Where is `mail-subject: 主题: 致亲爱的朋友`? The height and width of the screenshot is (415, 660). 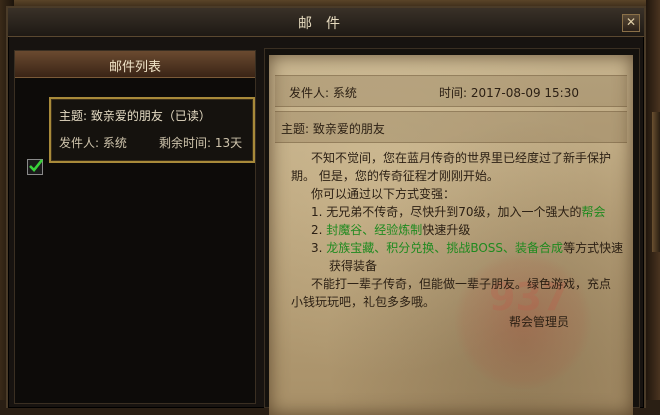 mail-subject: 主题: 致亲爱的朋友 is located at coordinates (333, 129).